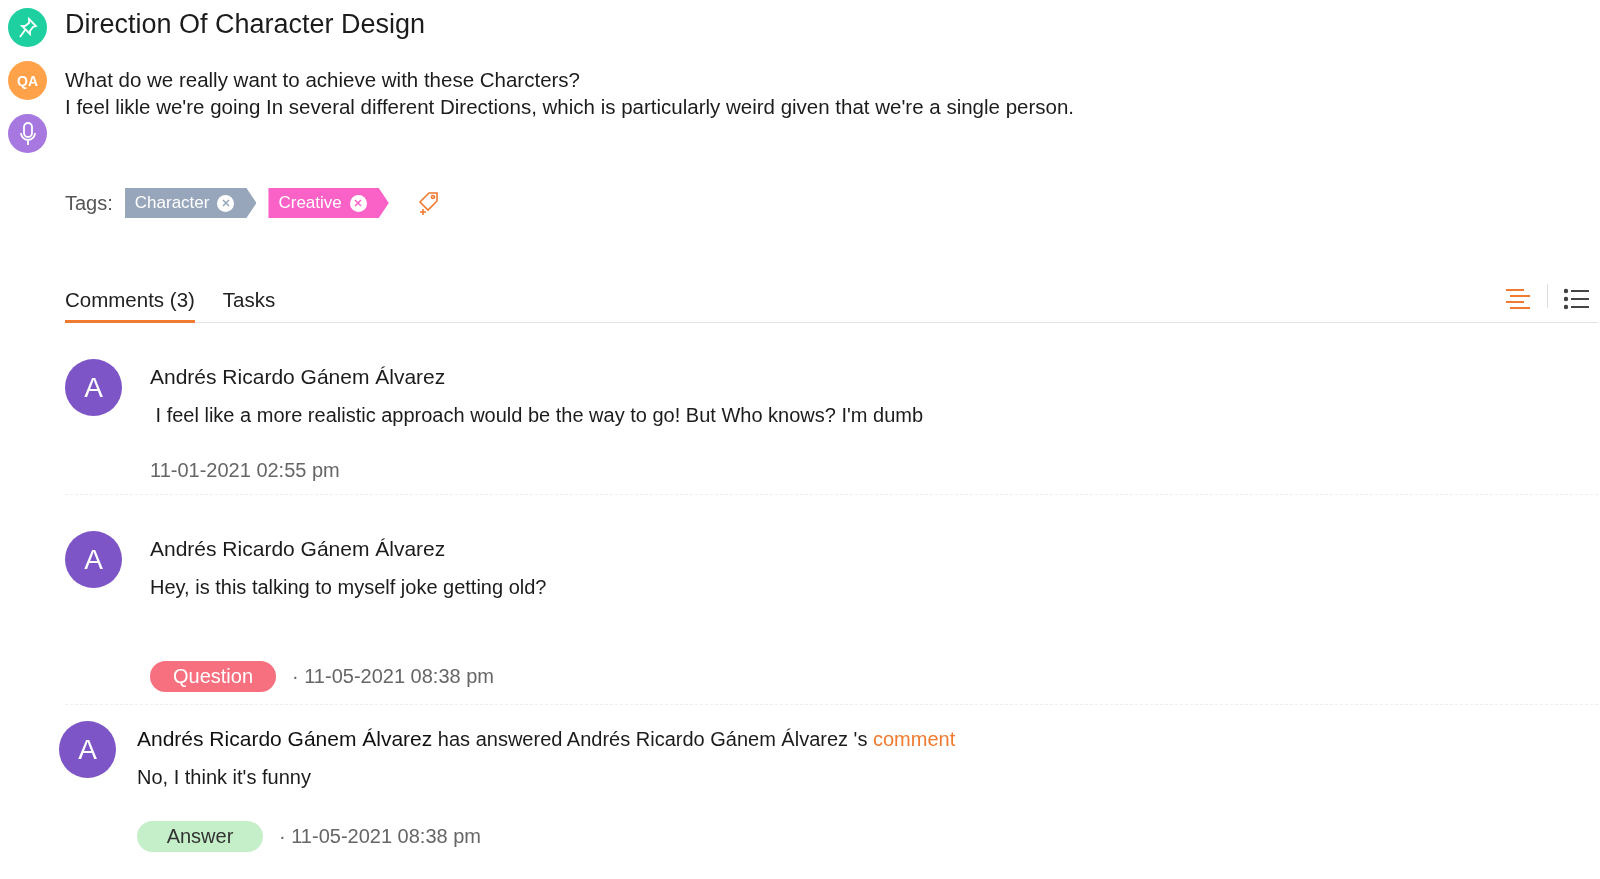 This screenshot has width=1600, height=879. I want to click on qa-badge: QA, so click(27, 80).